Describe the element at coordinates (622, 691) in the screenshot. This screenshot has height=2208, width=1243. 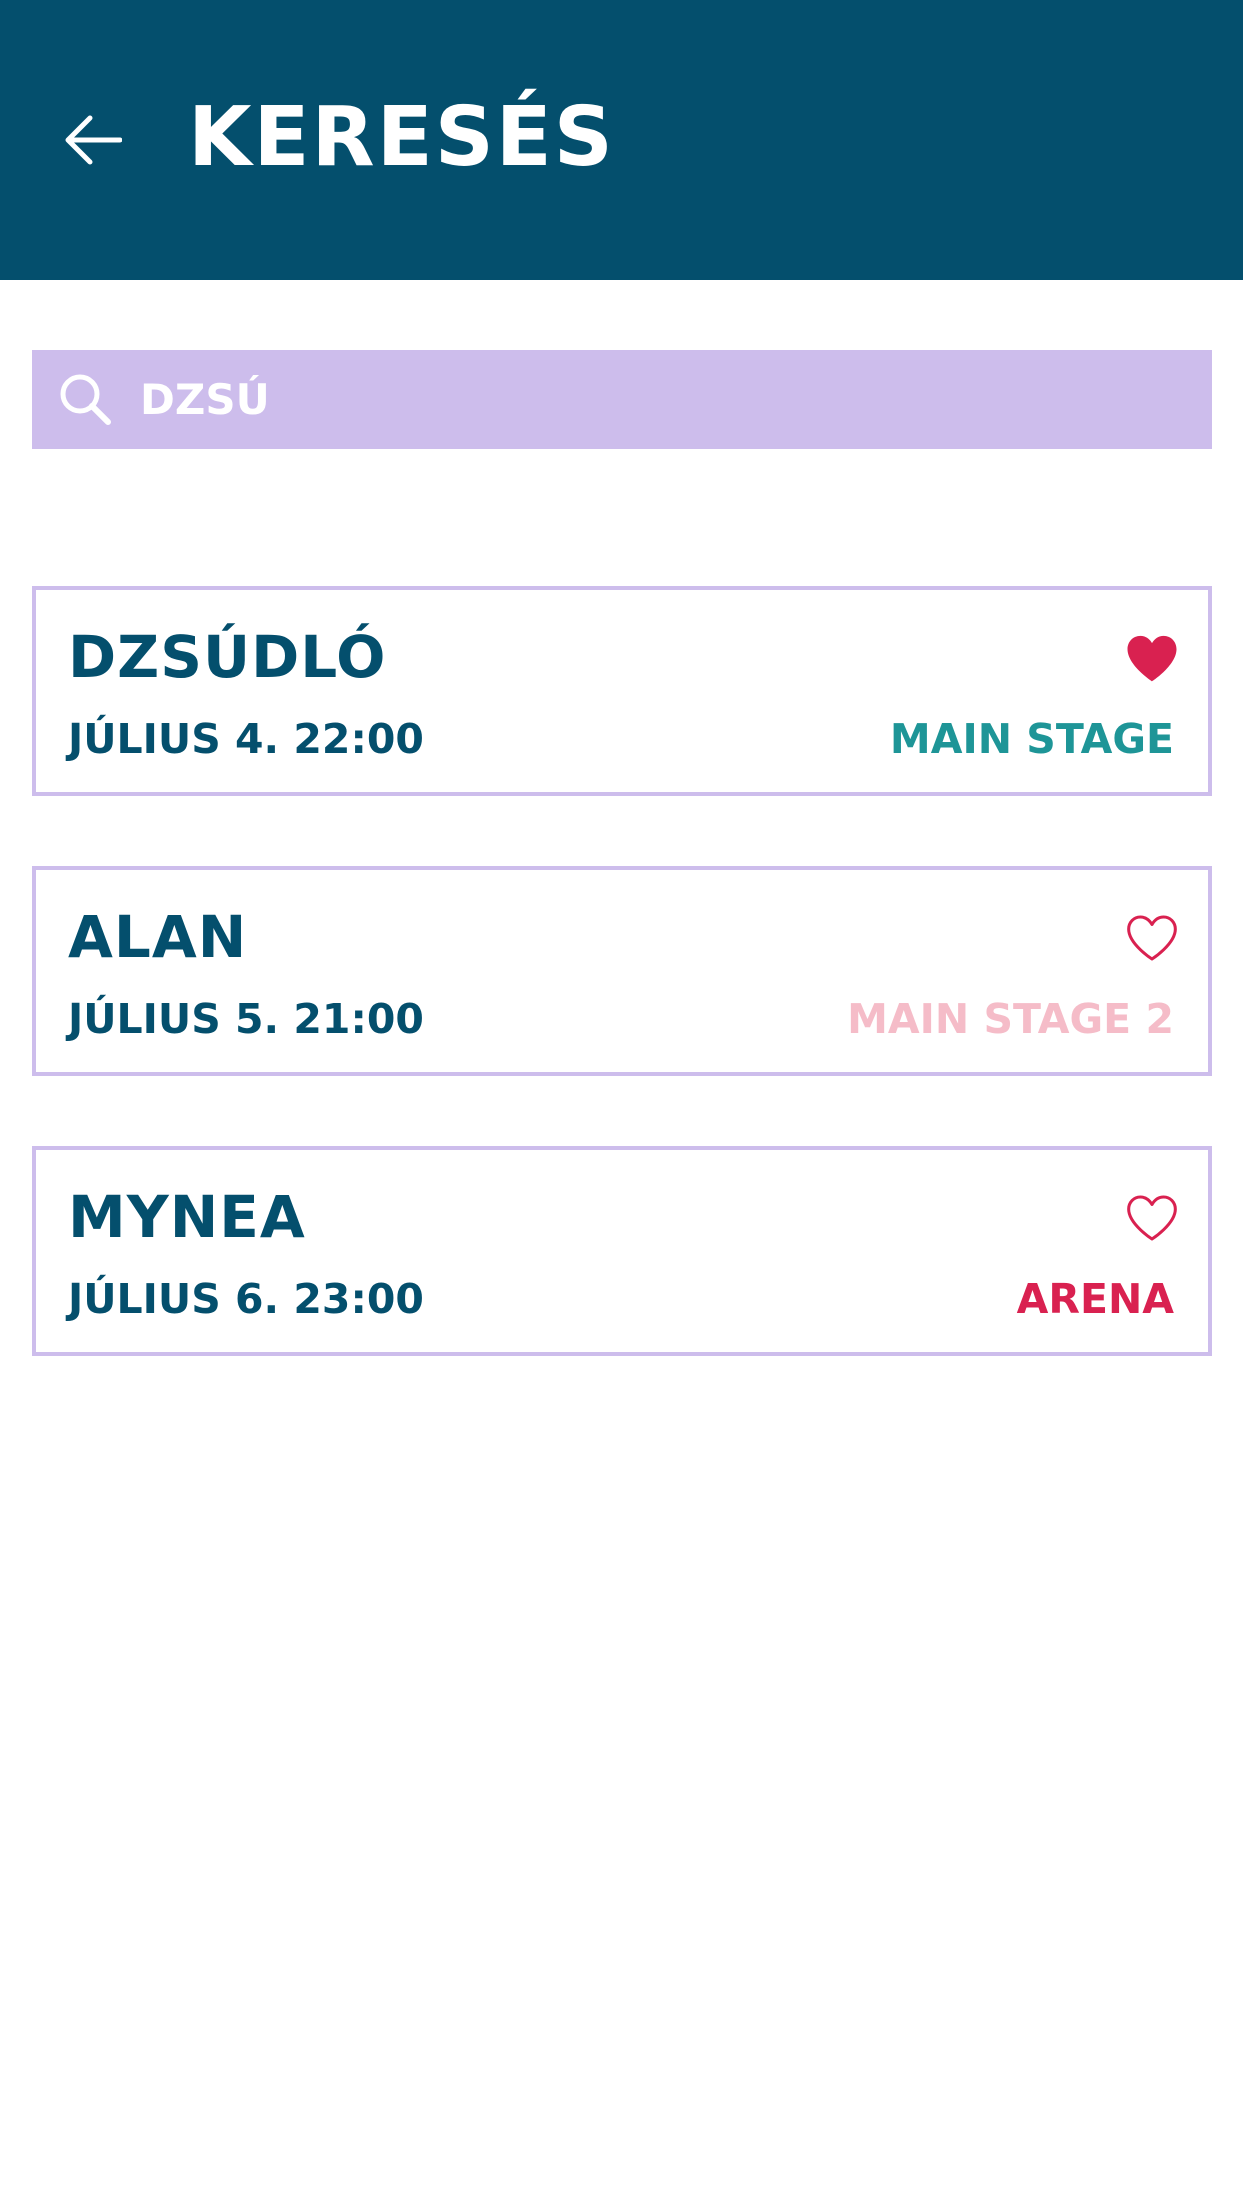
I see `result-card: DZSÚDLÓ JÚLIUS 4. 22:00 MAIN STAGE` at that location.